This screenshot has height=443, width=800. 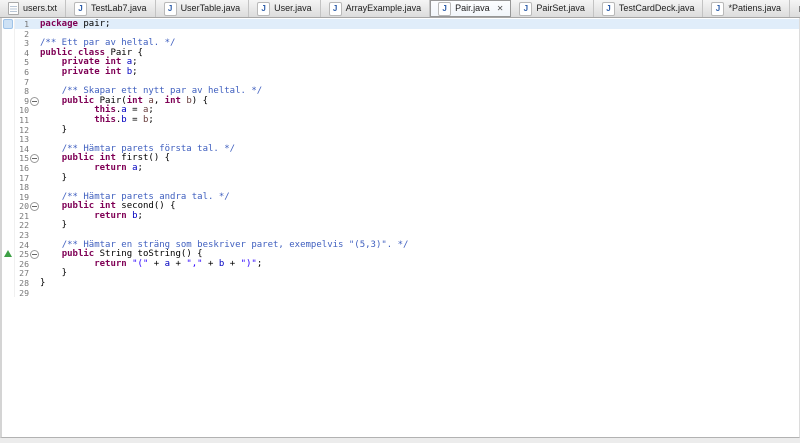 I want to click on code-line: 18, so click(x=400, y=187).